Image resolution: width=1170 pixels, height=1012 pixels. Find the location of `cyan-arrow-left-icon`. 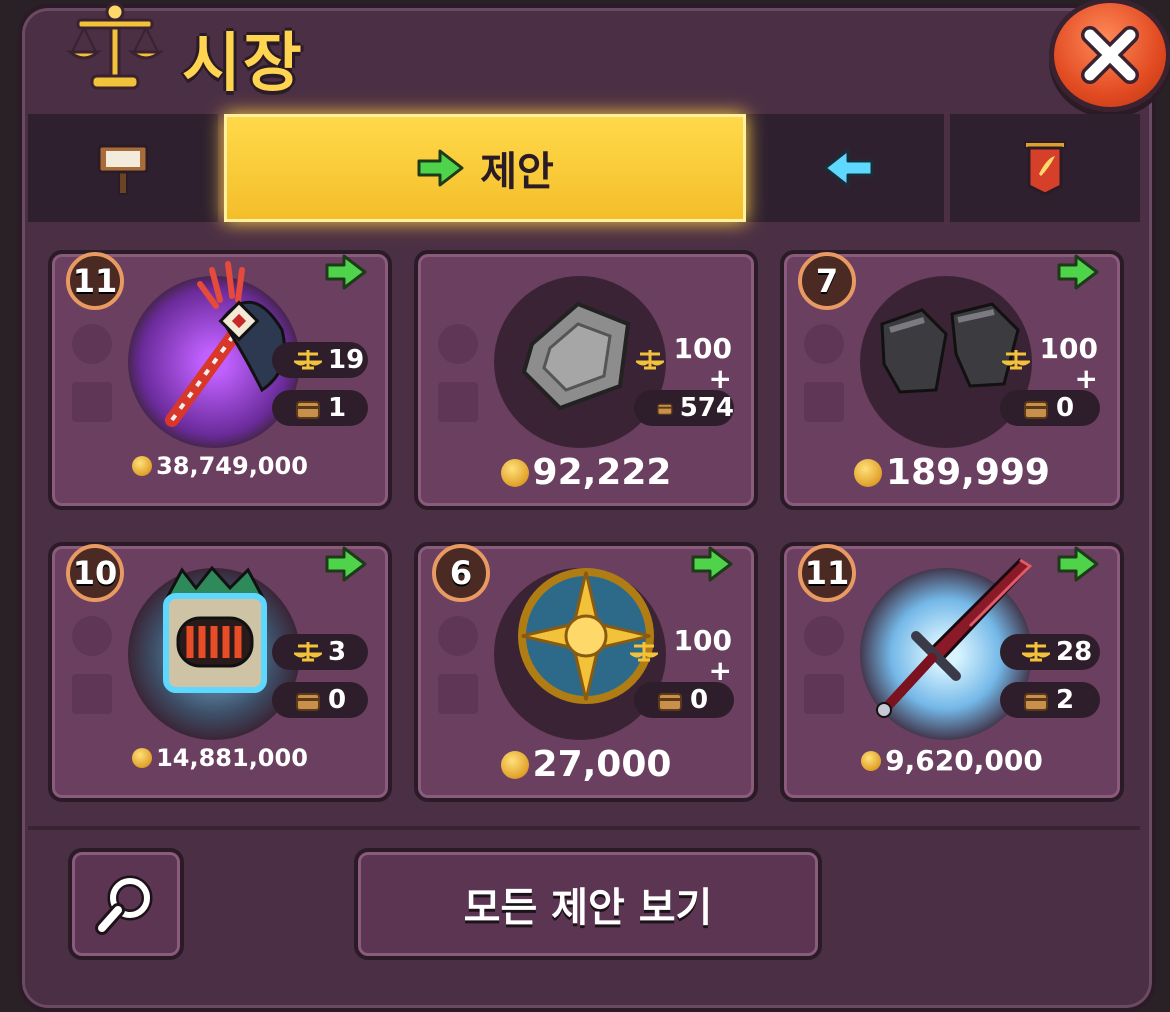

cyan-arrow-left-icon is located at coordinates (848, 168).